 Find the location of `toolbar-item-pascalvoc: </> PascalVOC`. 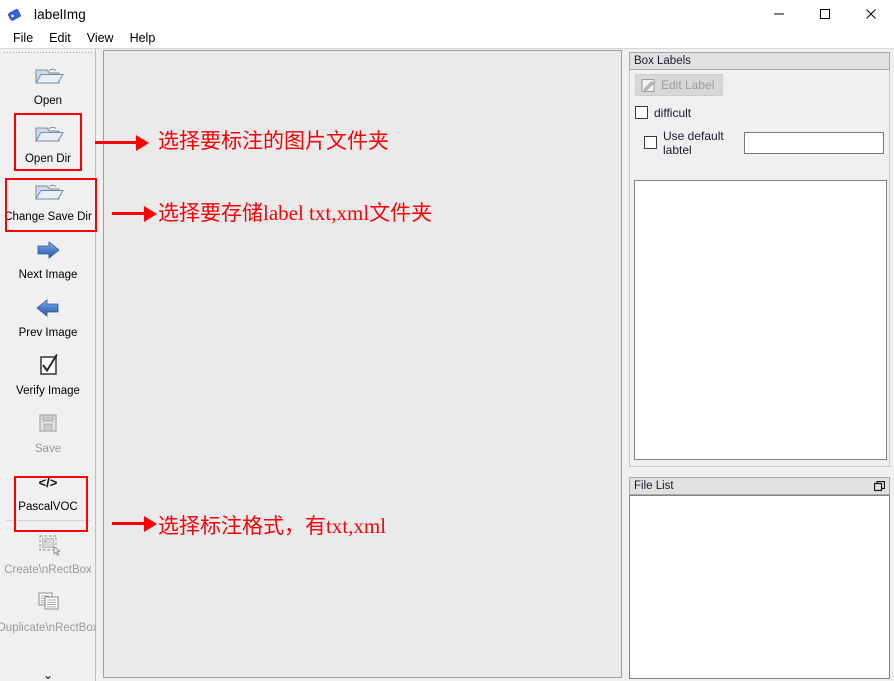

toolbar-item-pascalvoc: </> PascalVOC is located at coordinates (48, 489).